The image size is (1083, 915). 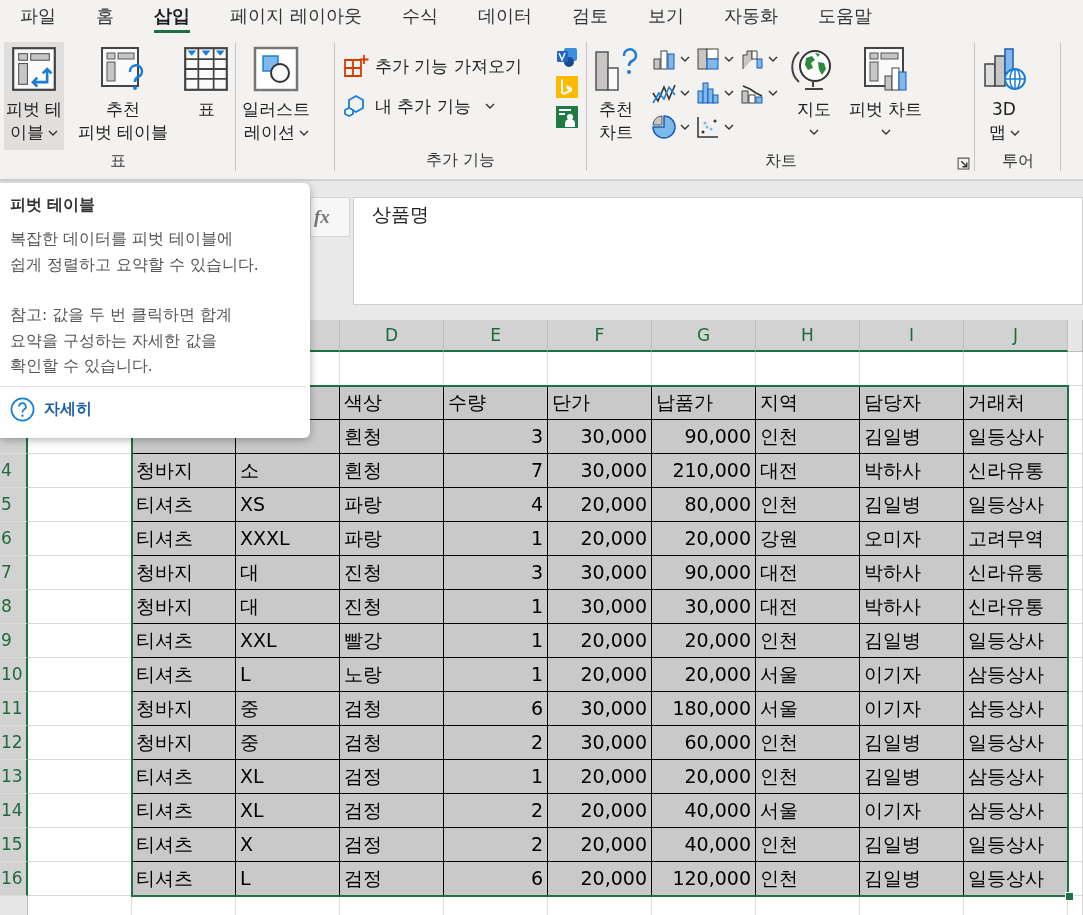 What do you see at coordinates (392, 336) in the screenshot?
I see `column-header: D` at bounding box center [392, 336].